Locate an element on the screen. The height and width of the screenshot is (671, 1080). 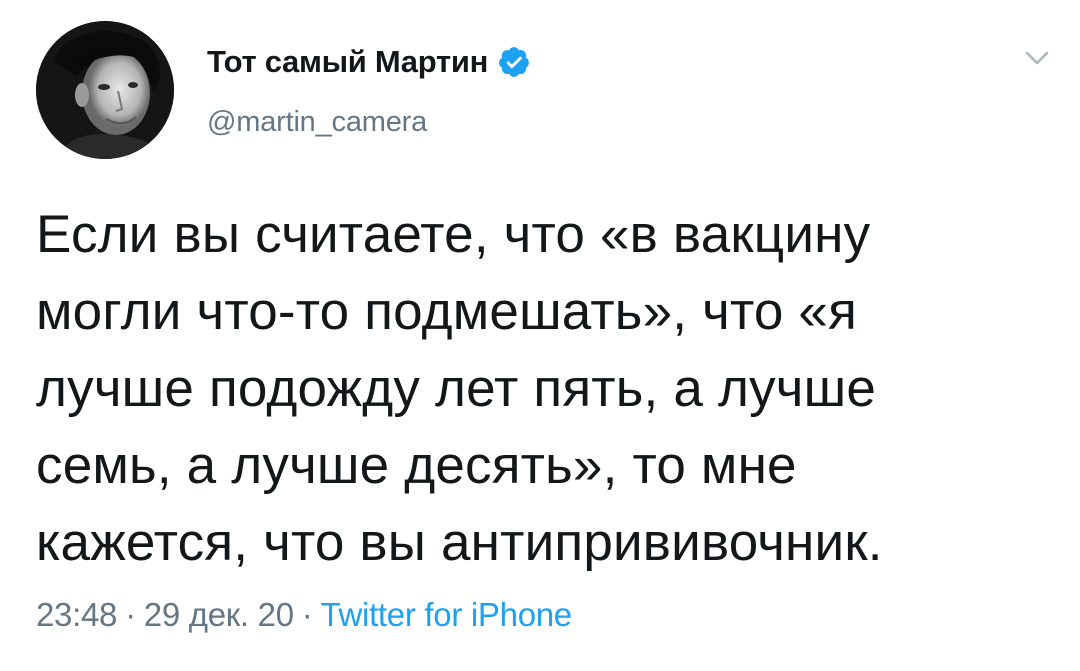
verified-badge-icon is located at coordinates (514, 62).